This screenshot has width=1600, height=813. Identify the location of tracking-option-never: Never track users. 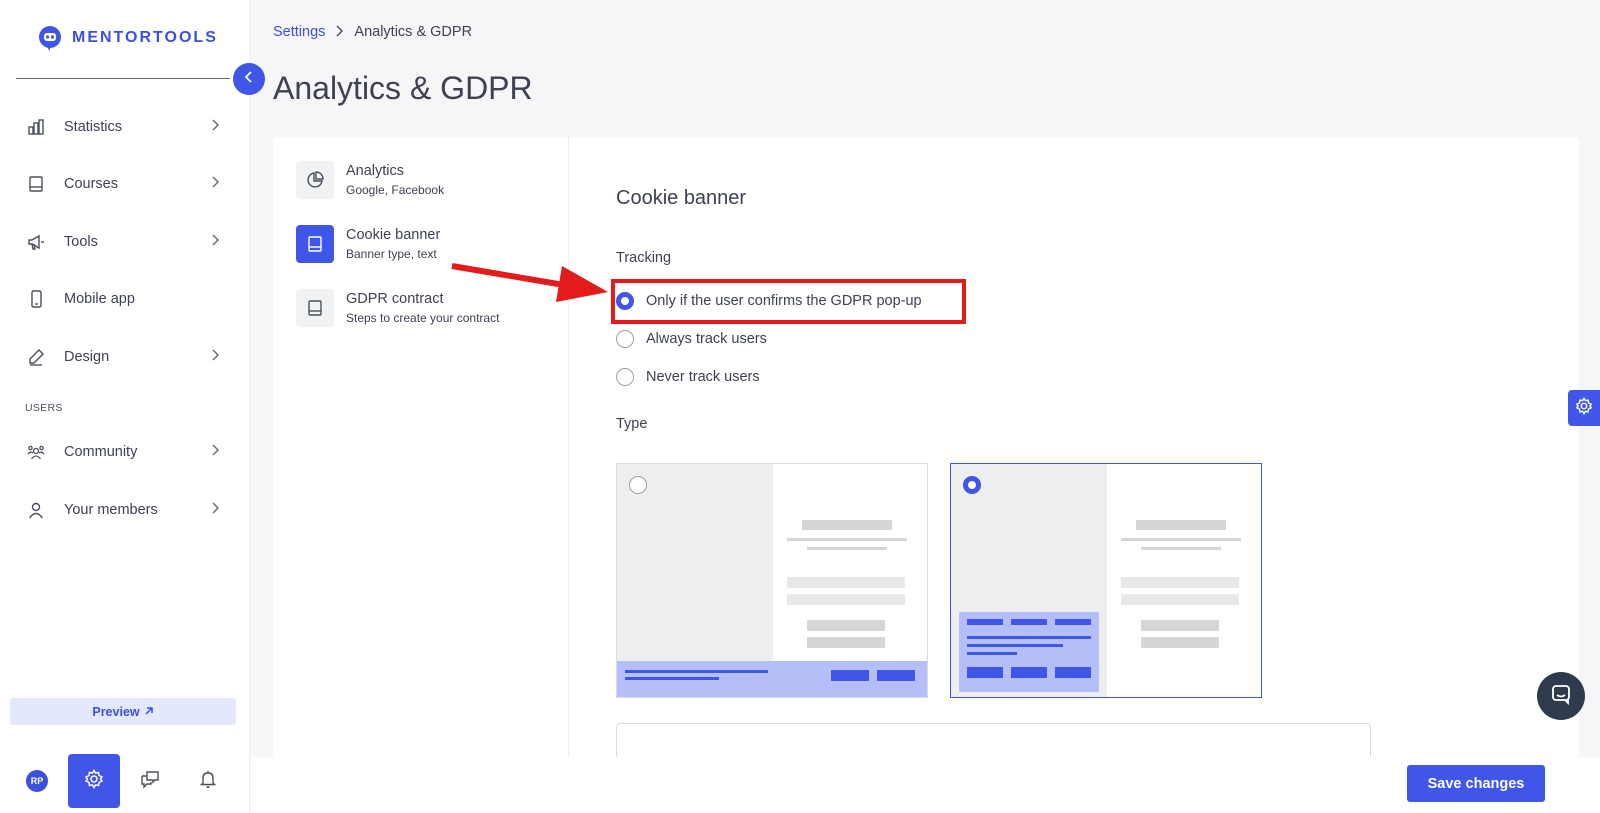
(688, 377).